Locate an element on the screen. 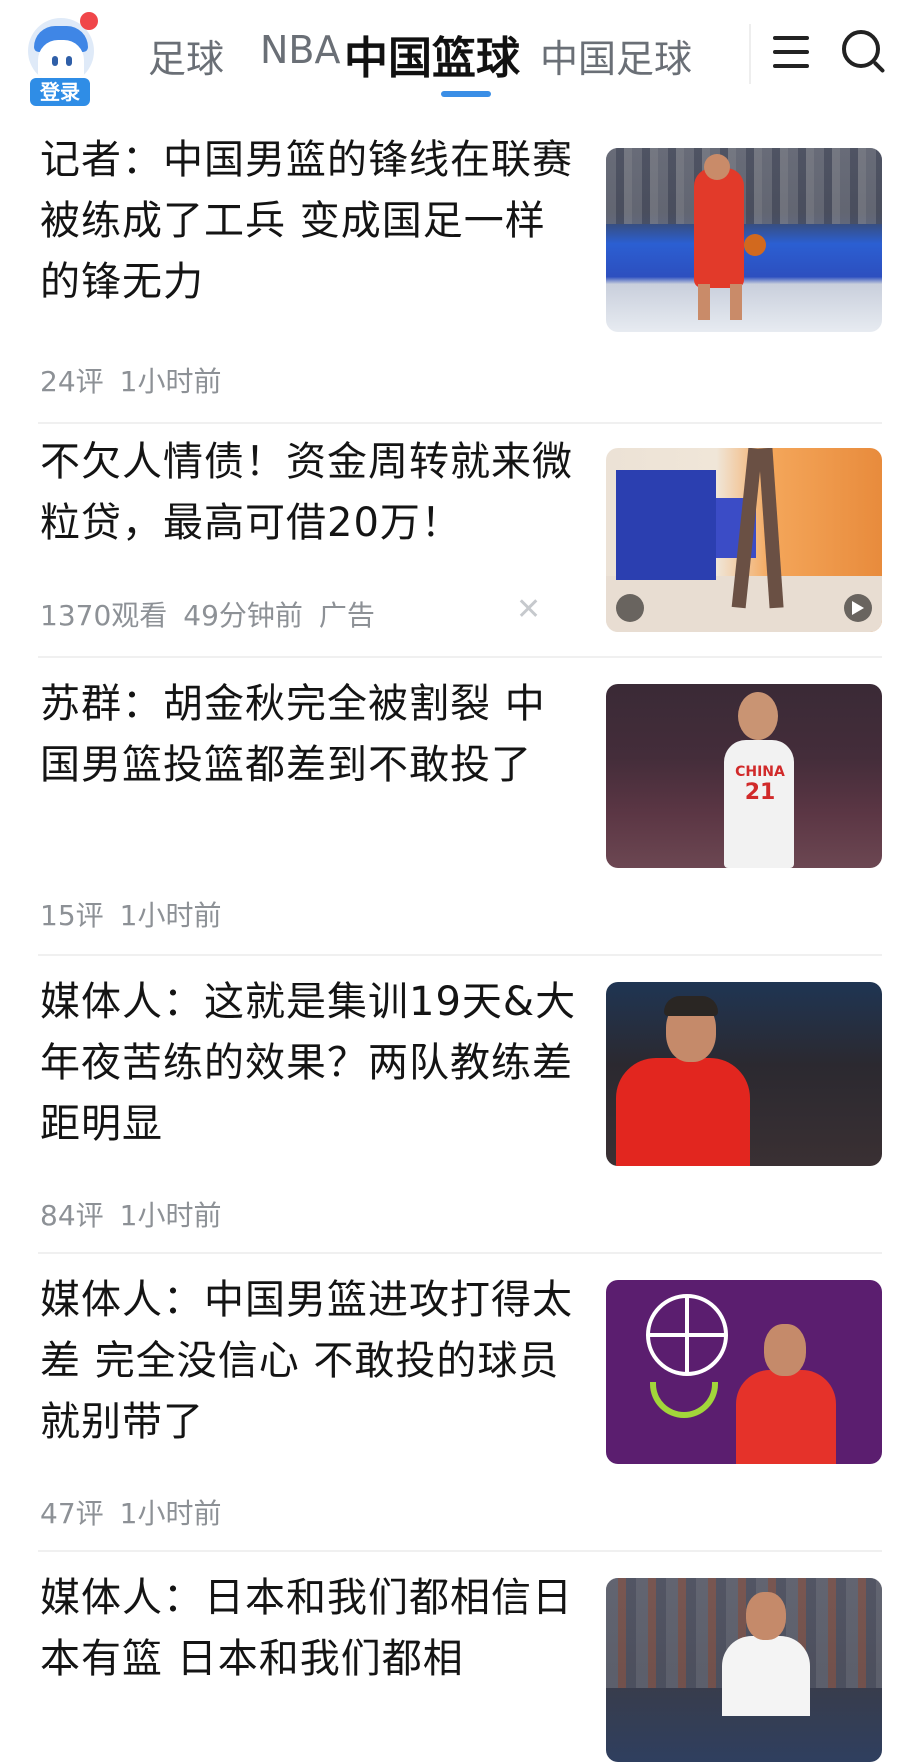 The width and height of the screenshot is (916, 1762). feed-item-meta: 84评 1小时前 is located at coordinates (138, 1214).